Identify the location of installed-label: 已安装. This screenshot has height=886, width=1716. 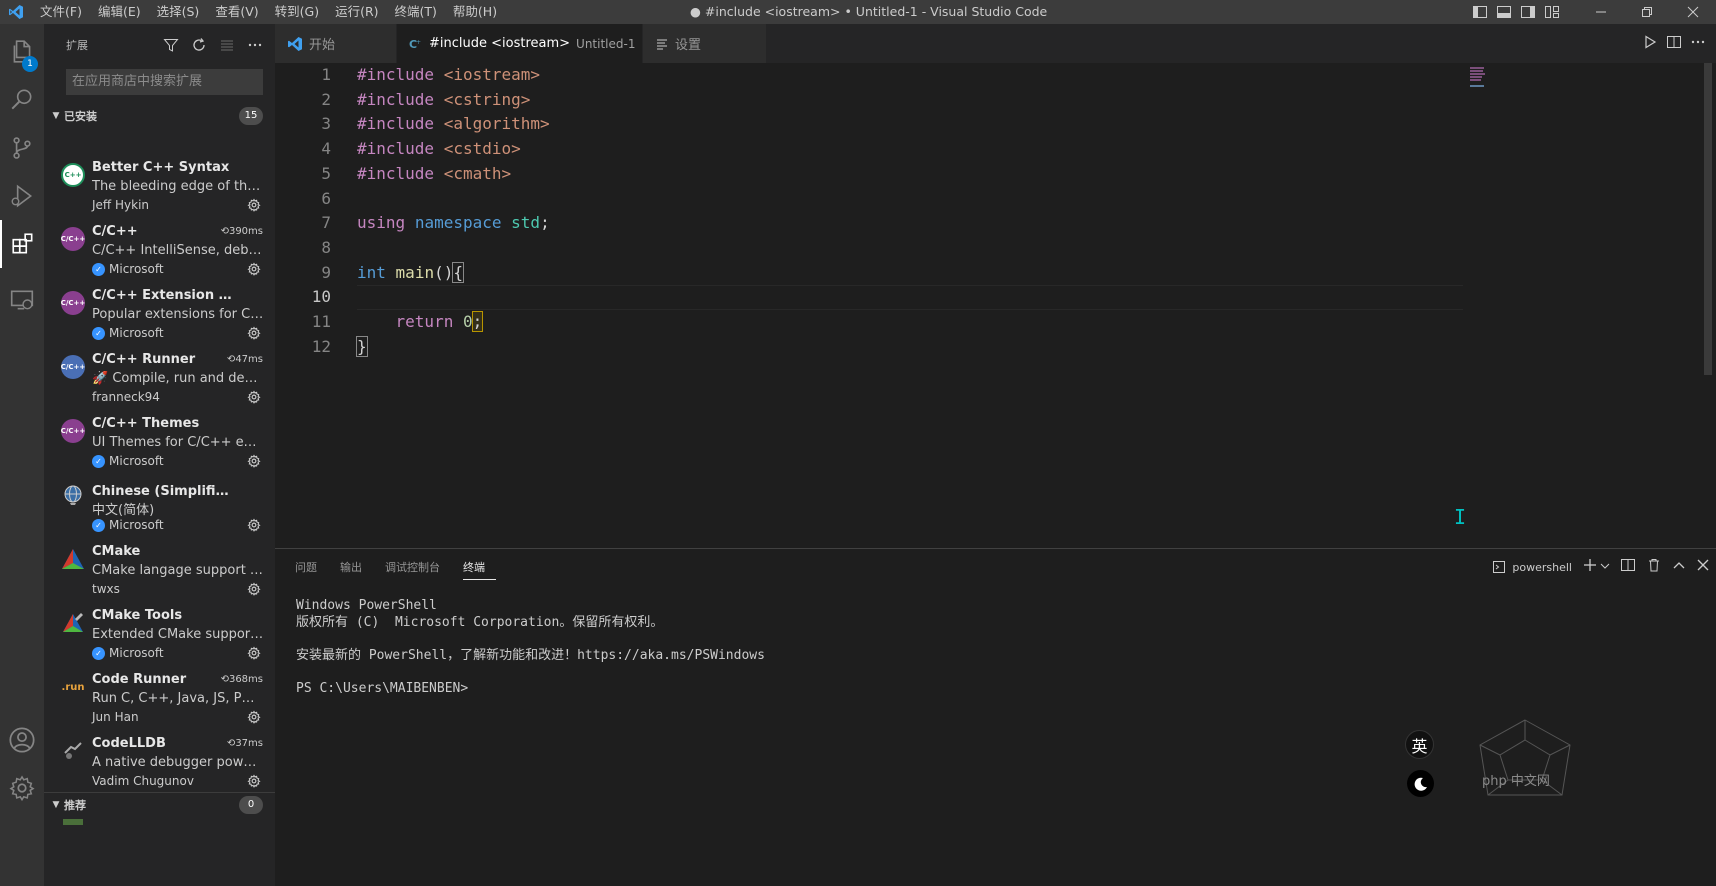
(80, 116).